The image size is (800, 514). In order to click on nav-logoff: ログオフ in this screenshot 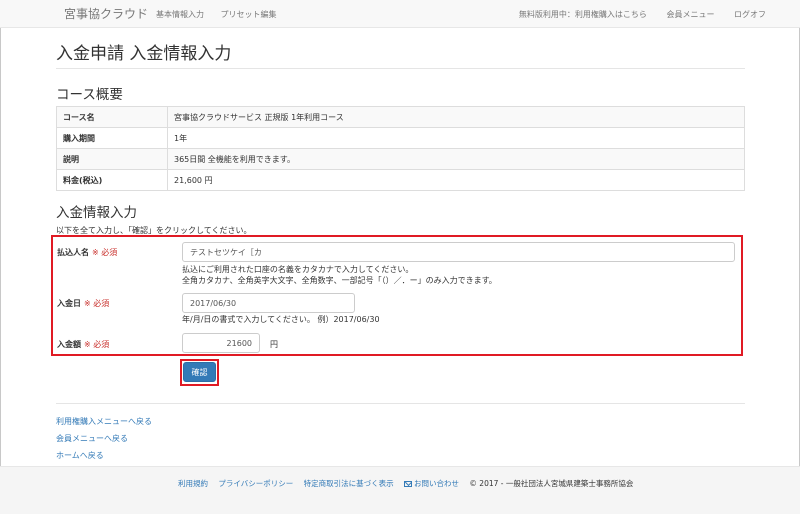, I will do `click(750, 14)`.